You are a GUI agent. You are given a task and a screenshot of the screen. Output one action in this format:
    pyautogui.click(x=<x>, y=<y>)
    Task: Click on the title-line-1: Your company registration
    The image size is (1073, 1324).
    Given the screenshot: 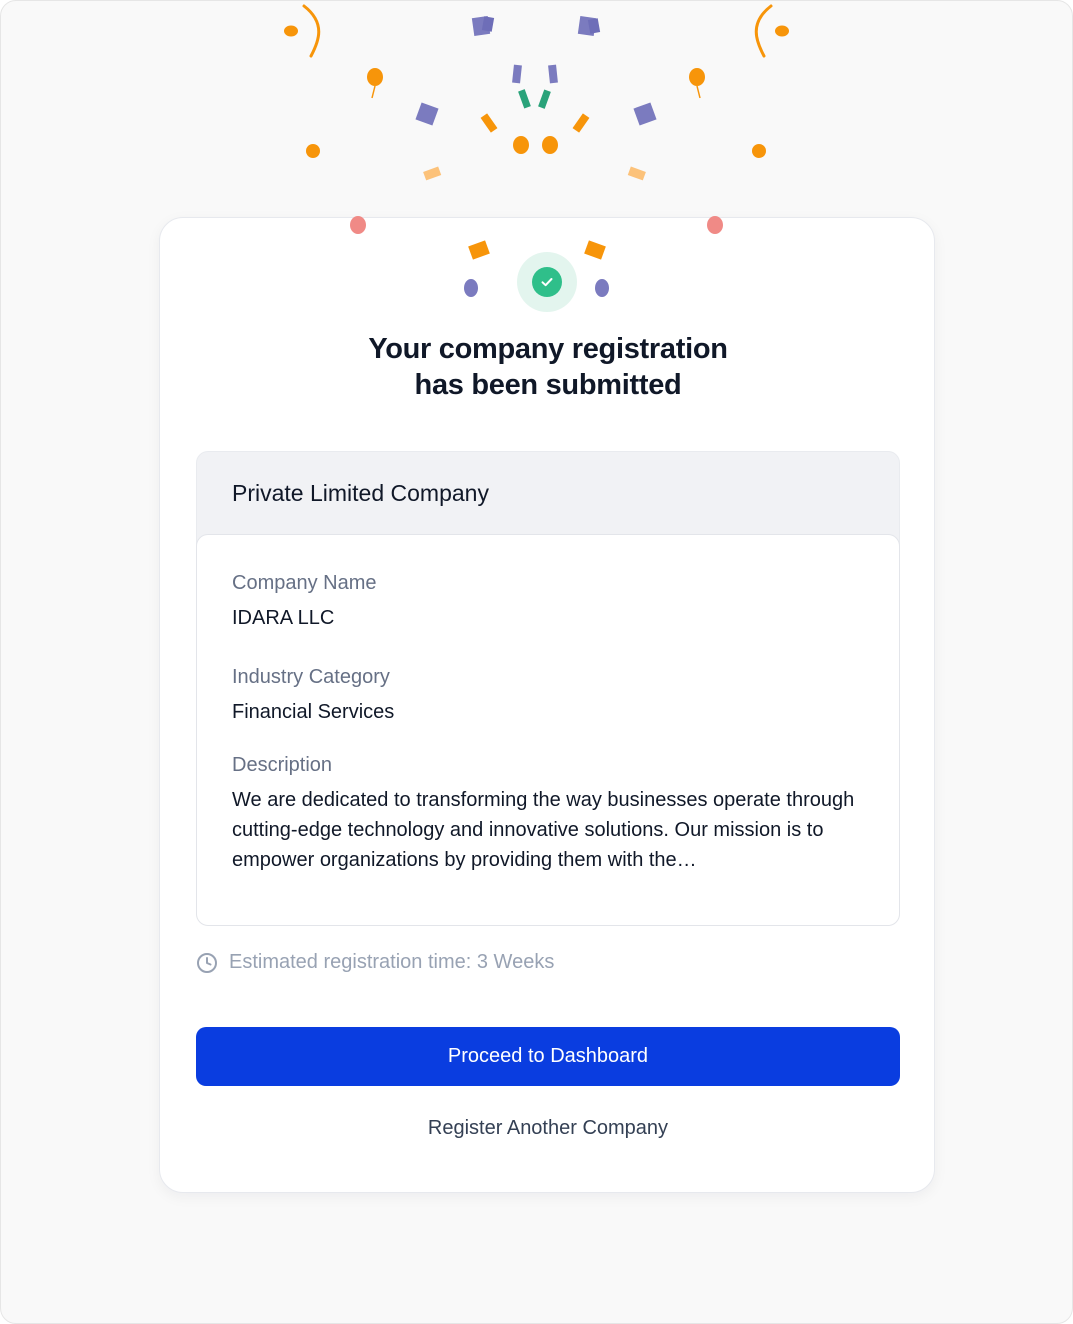 What is the action you would take?
    pyautogui.click(x=548, y=349)
    